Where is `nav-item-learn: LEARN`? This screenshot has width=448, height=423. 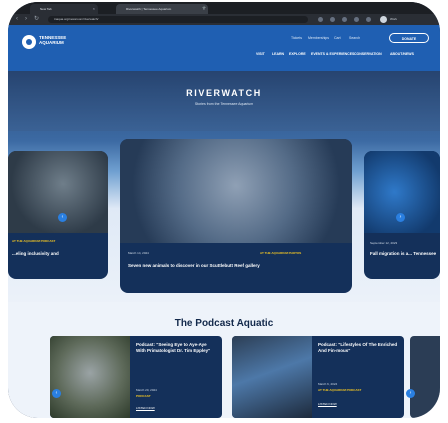
nav-item-learn: LEARN is located at coordinates (278, 54).